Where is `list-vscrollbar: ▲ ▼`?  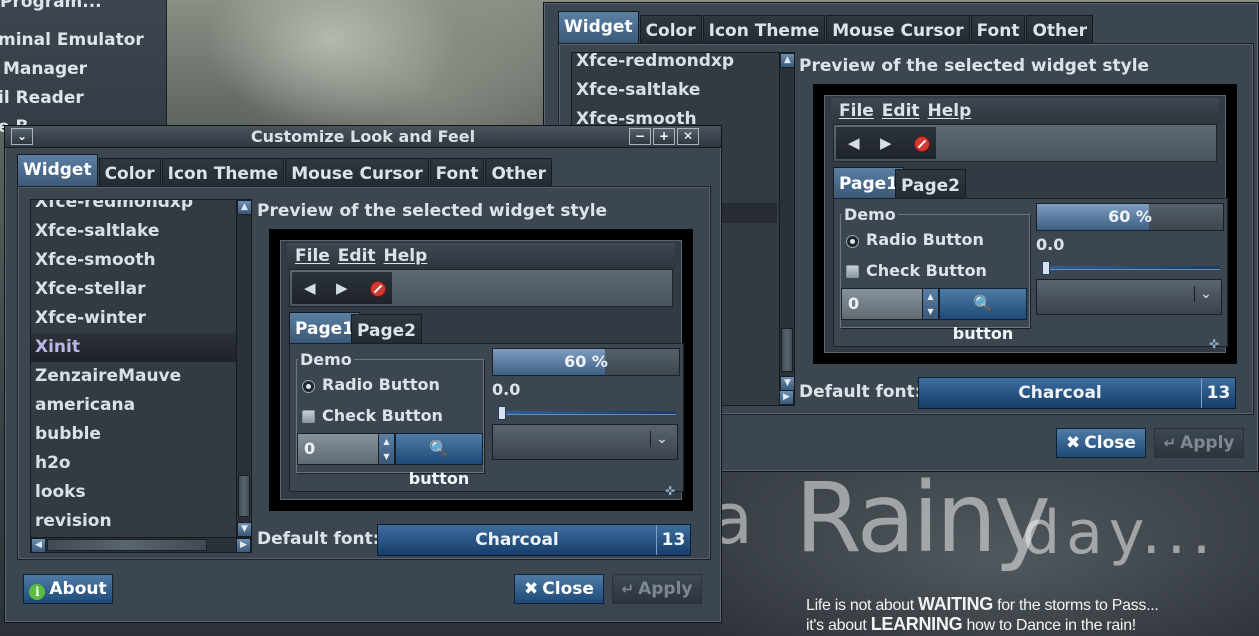 list-vscrollbar: ▲ ▼ is located at coordinates (243, 368).